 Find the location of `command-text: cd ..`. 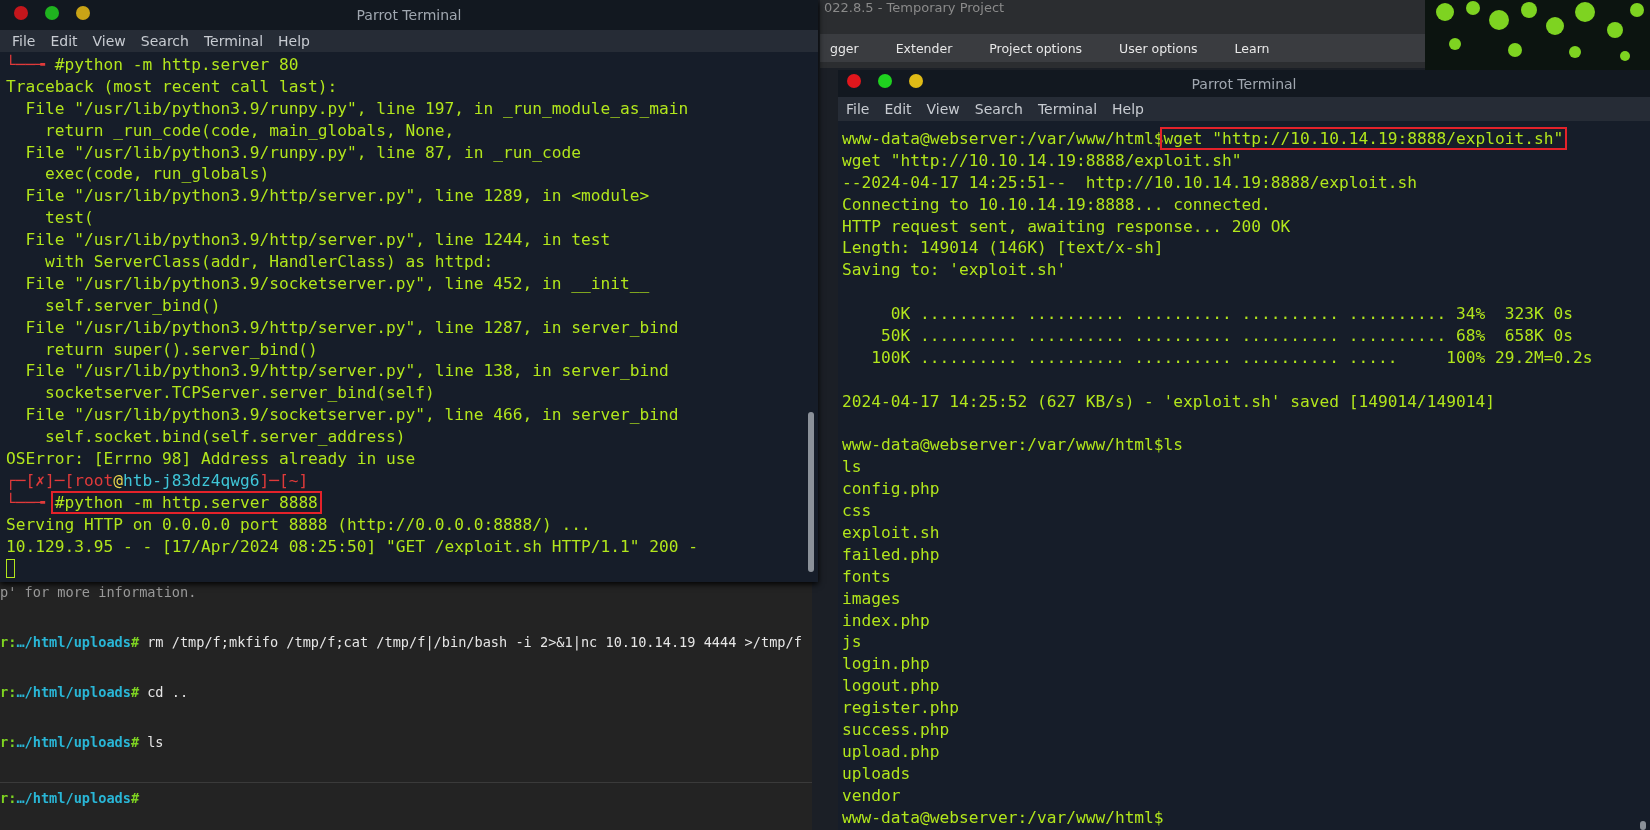

command-text: cd .. is located at coordinates (168, 692).